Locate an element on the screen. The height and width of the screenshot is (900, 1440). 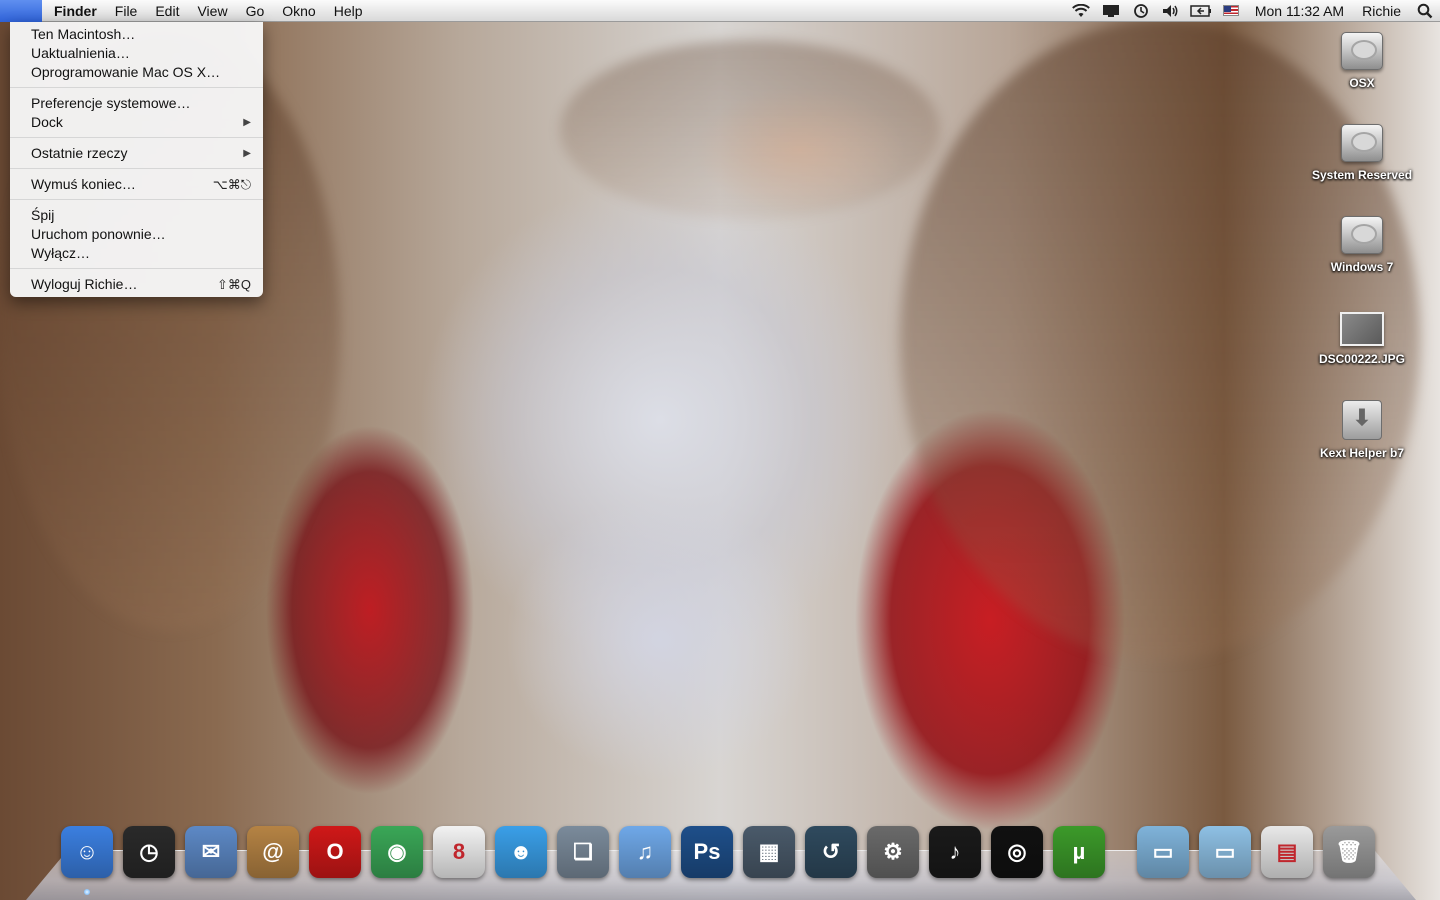
dock-item-messenger: ☻ is located at coordinates (521, 852).